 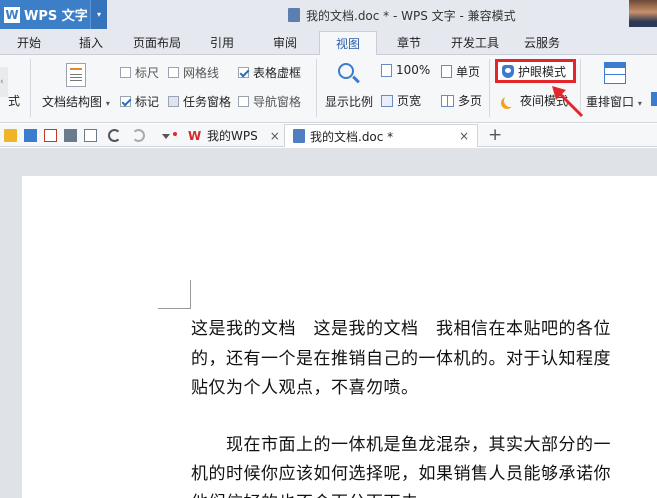 I want to click on ruler-checkbox: 标尺, so click(x=139, y=72).